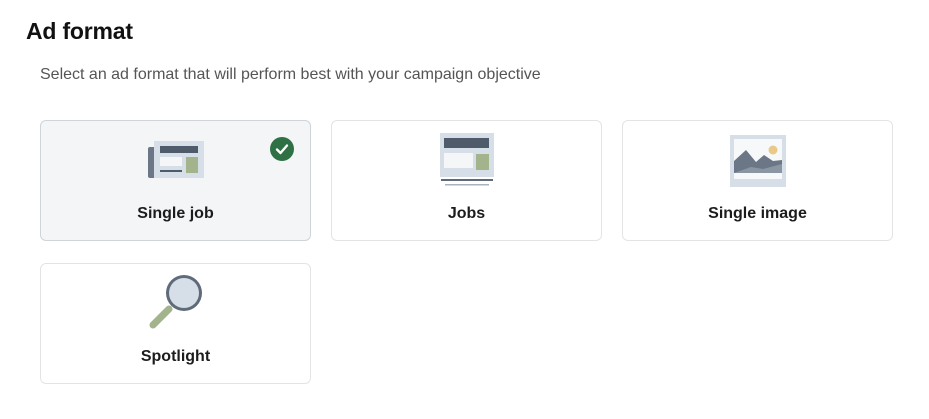 Image resolution: width=929 pixels, height=419 pixels. I want to click on spotlight-magnifier-icon, so click(175, 301).